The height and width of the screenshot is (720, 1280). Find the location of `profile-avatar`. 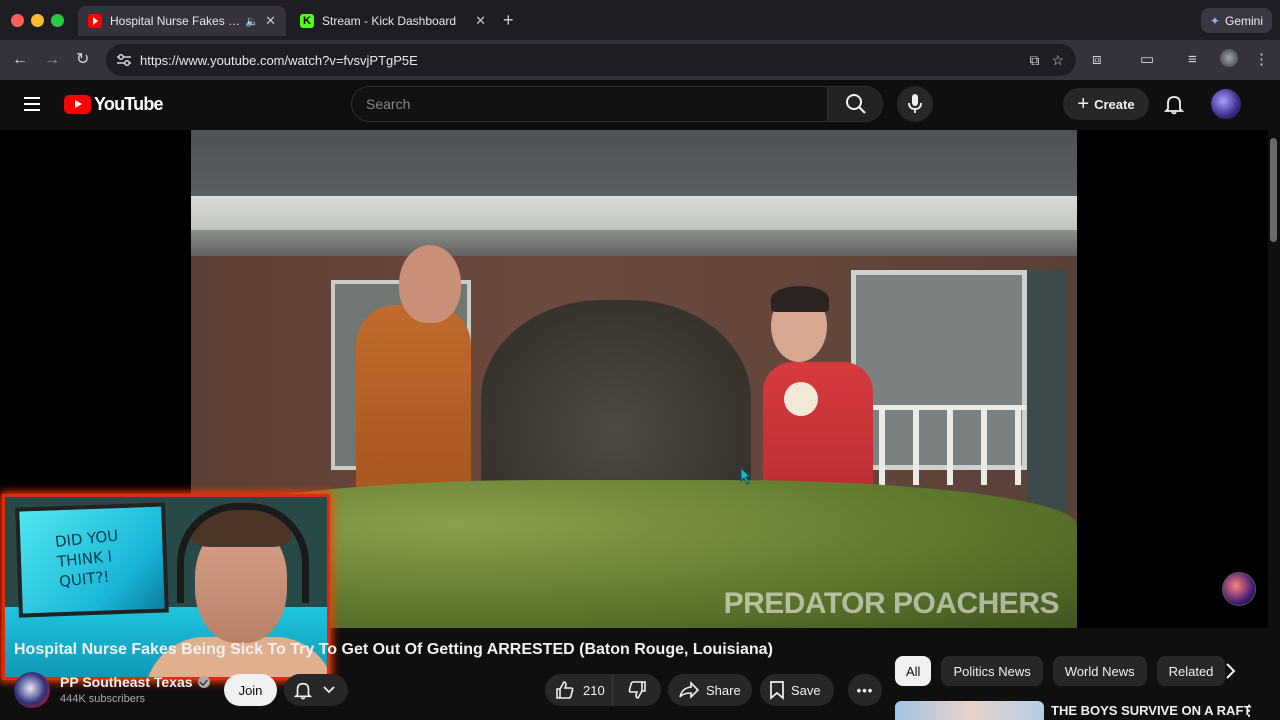

profile-avatar is located at coordinates (1229, 58).